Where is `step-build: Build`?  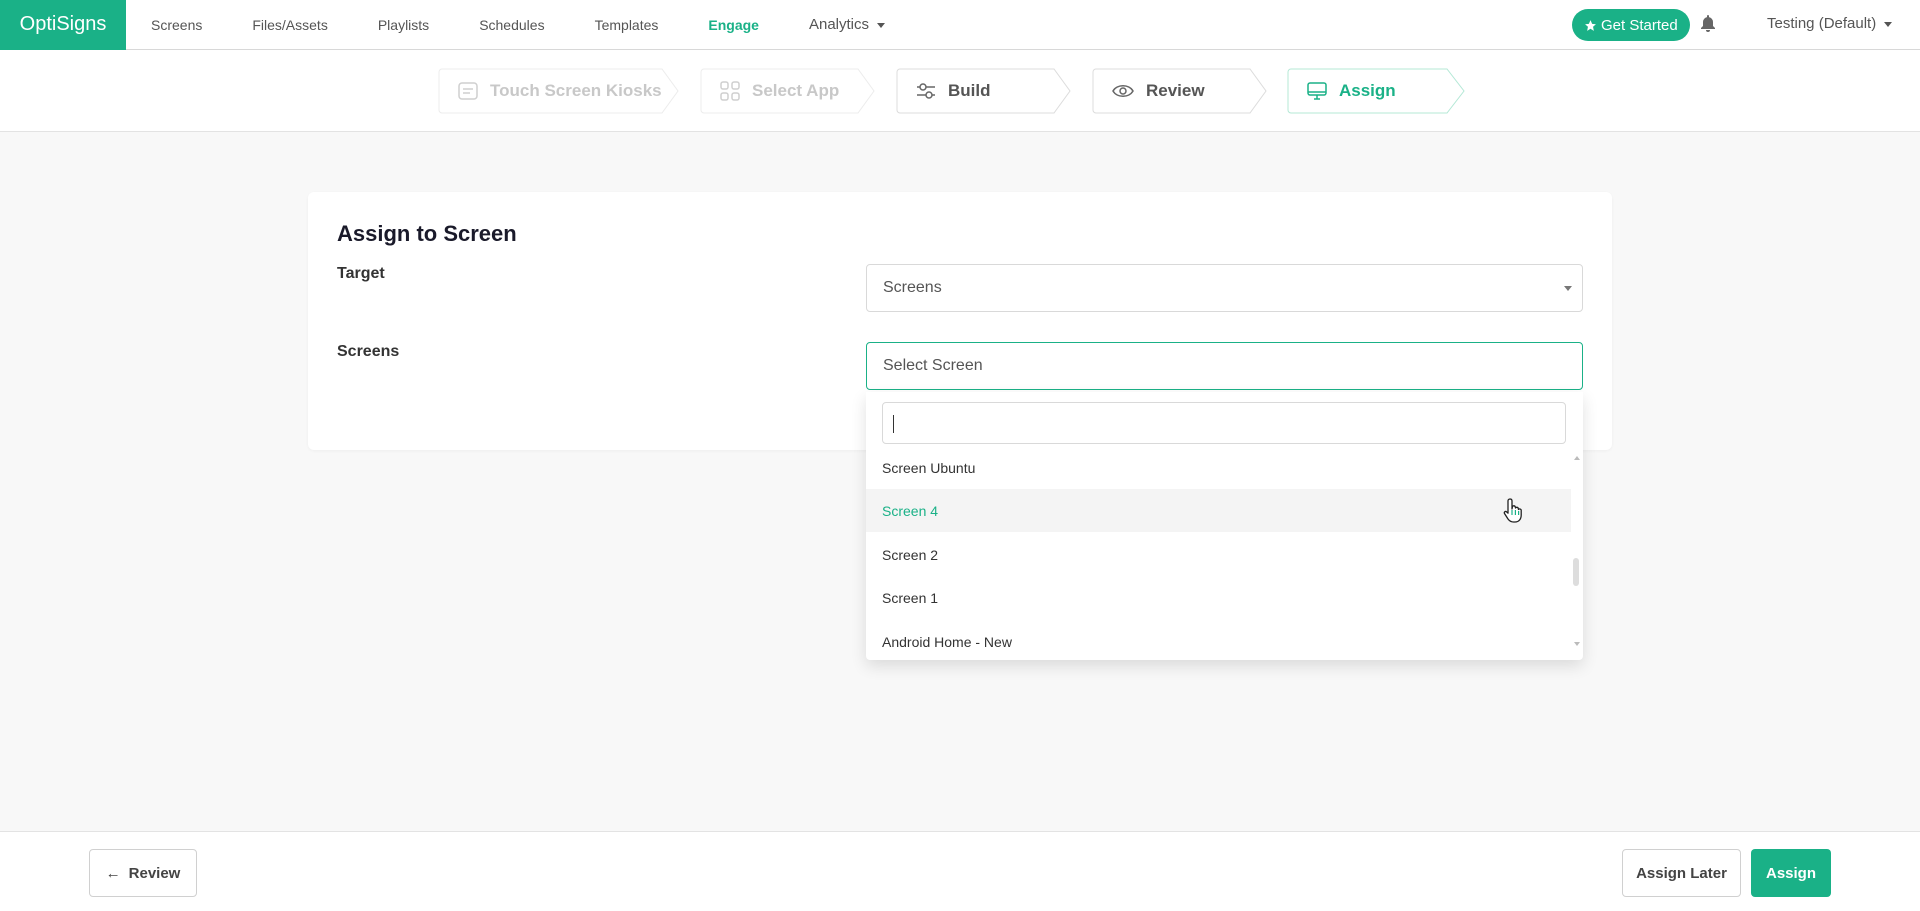
step-build: Build is located at coordinates (984, 91).